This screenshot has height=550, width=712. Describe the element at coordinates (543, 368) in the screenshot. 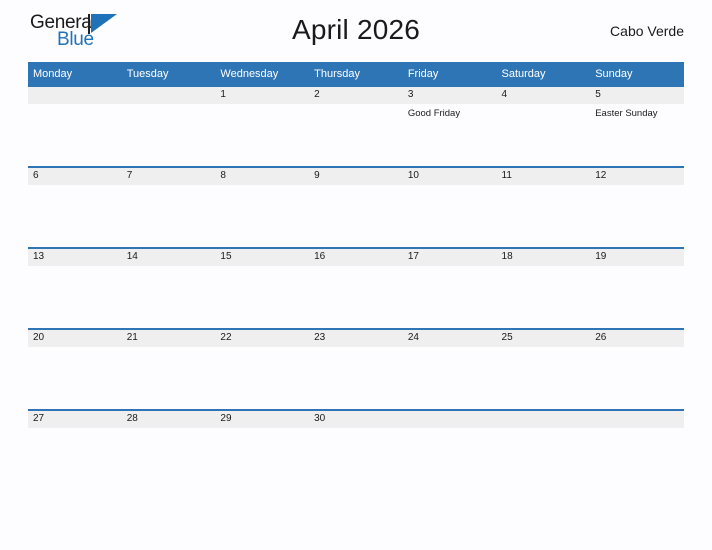

I see `calendar-day: 25` at that location.